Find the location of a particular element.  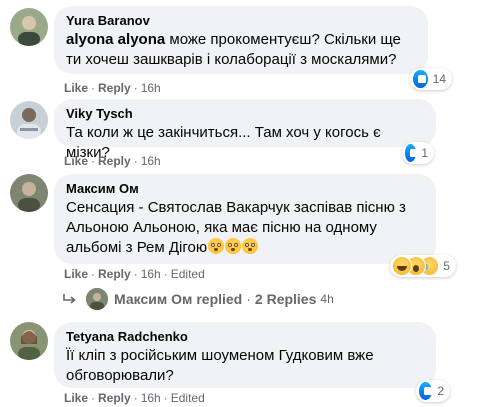

comment-author: Tetyana Radchenko is located at coordinates (245, 337).